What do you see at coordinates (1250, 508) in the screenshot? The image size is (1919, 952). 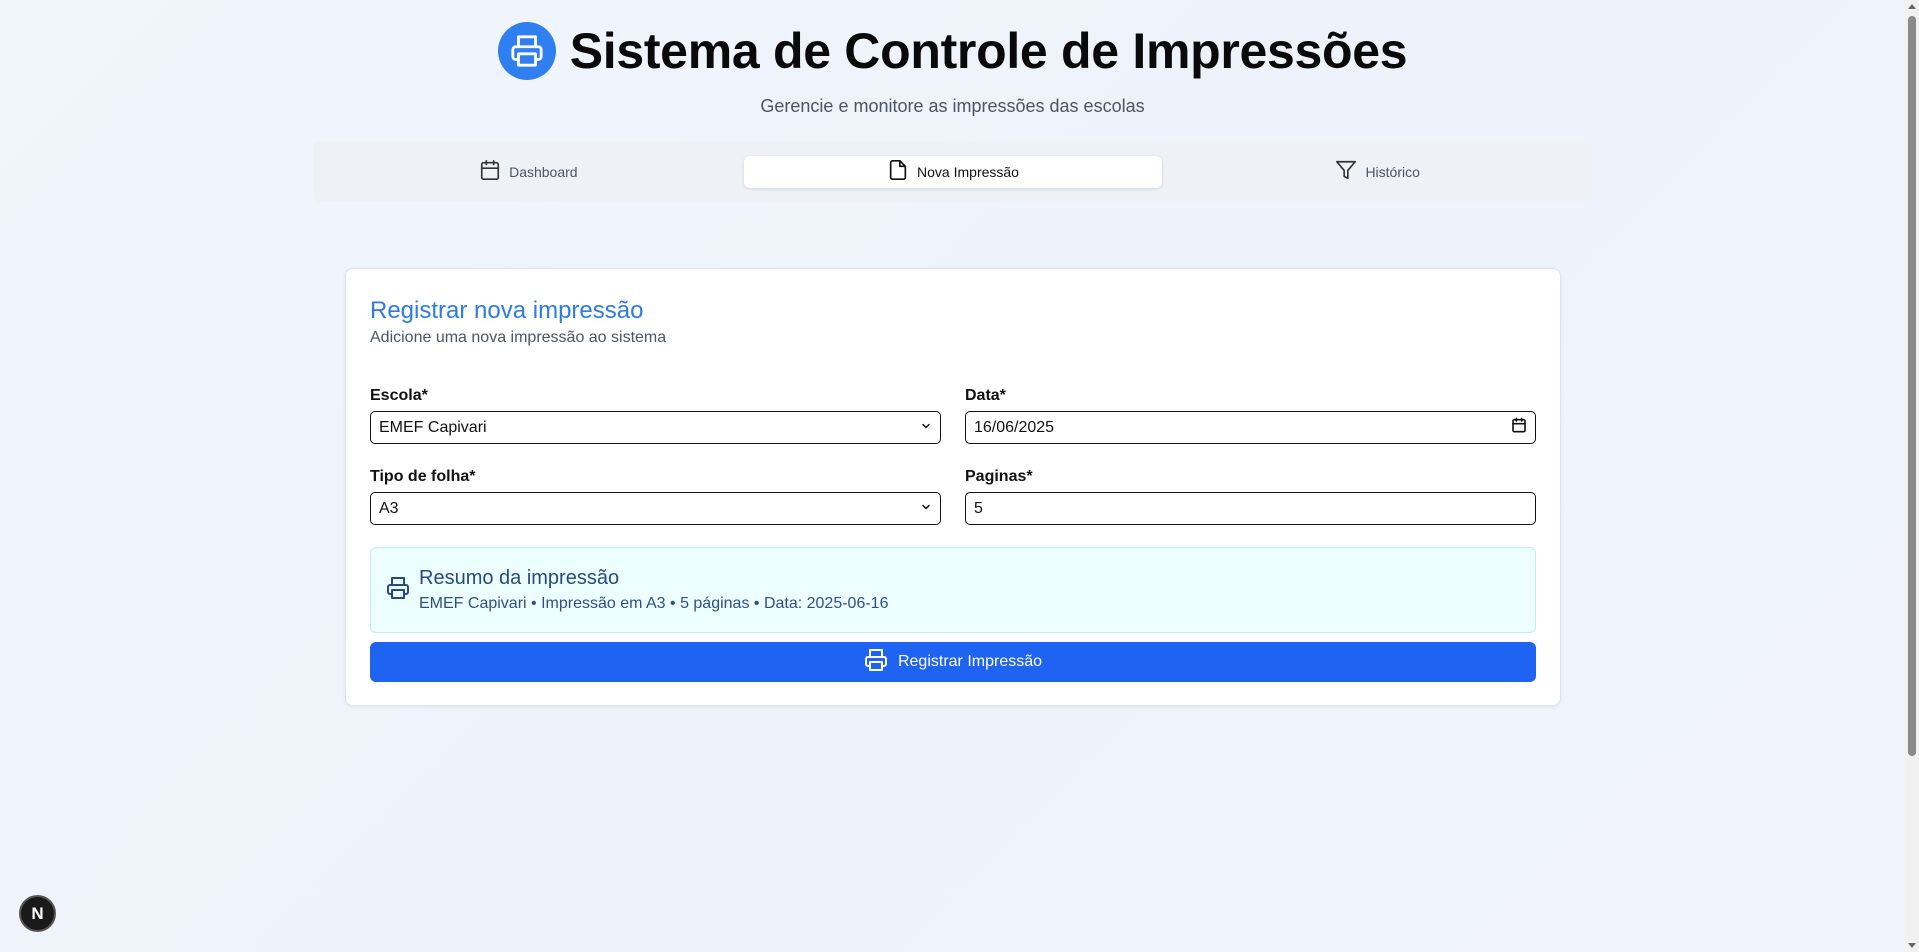 I see `pages-input: 5` at bounding box center [1250, 508].